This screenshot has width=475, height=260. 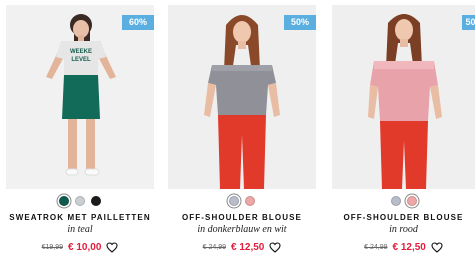 I want to click on swatch-teal, so click(x=64, y=201).